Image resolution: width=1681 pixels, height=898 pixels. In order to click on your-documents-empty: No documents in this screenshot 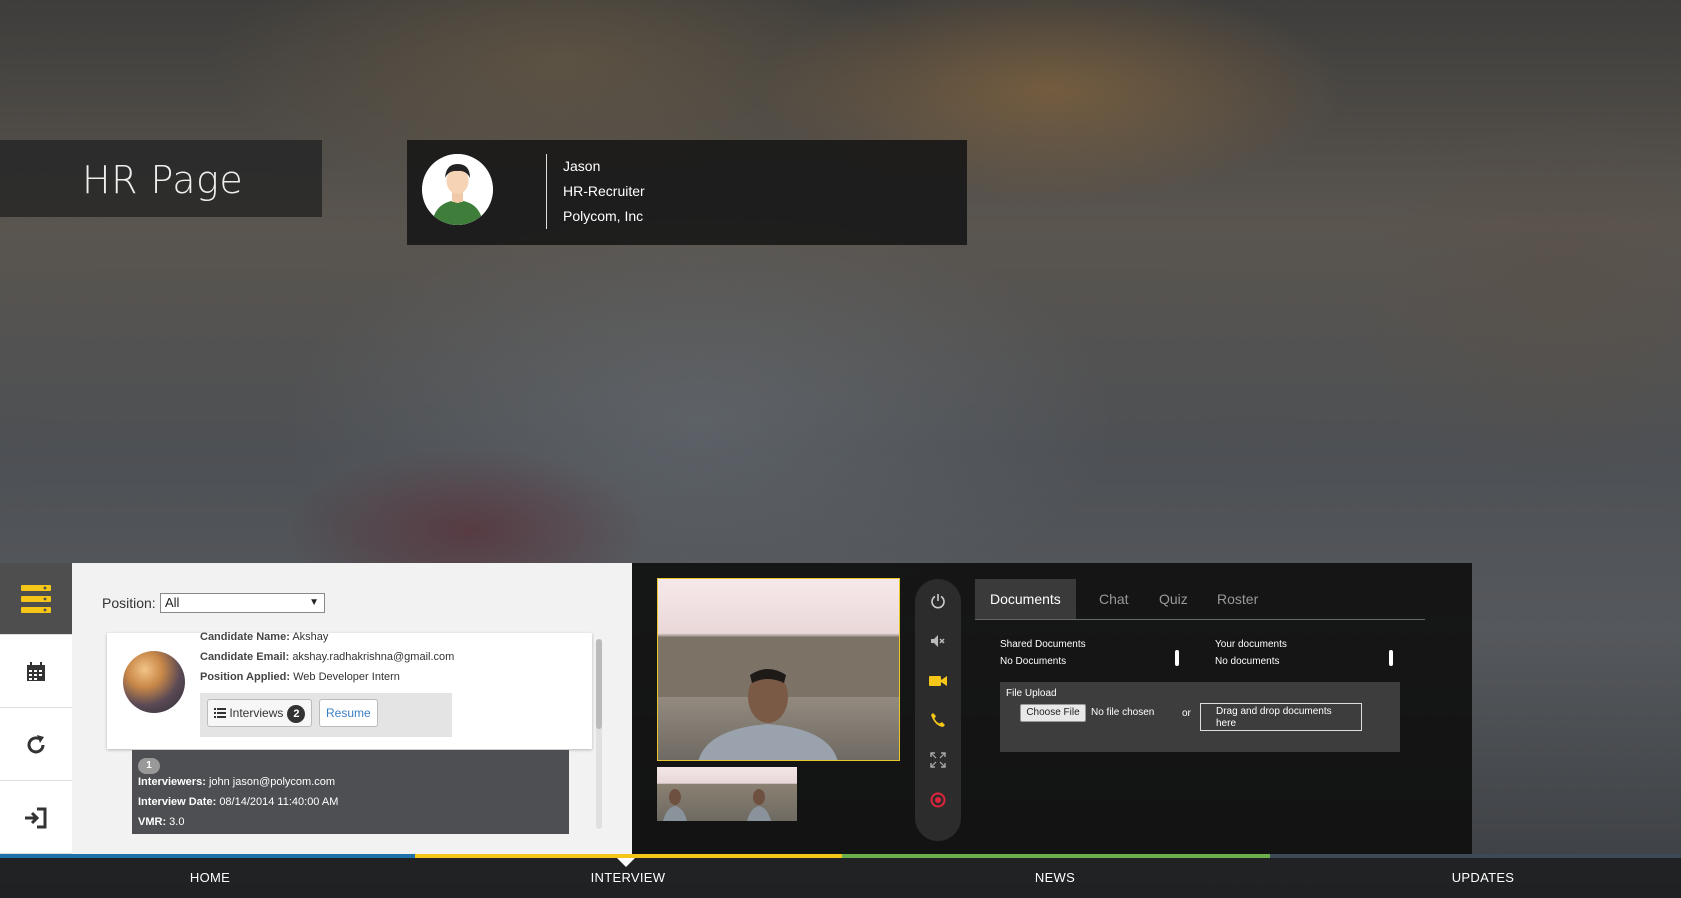, I will do `click(1247, 661)`.